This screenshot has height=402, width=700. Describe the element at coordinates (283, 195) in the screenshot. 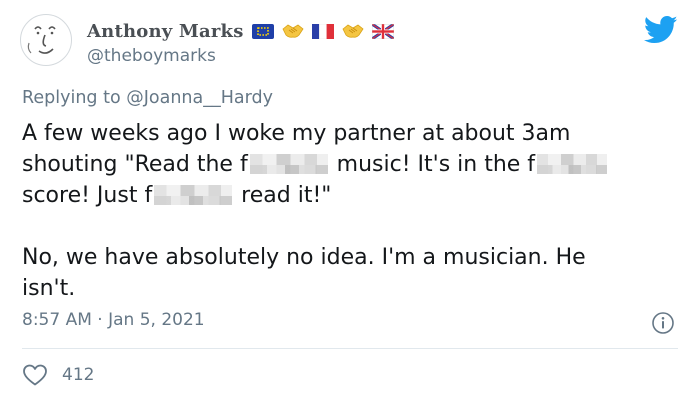

I see `tweet-text-segment: read it!"` at that location.